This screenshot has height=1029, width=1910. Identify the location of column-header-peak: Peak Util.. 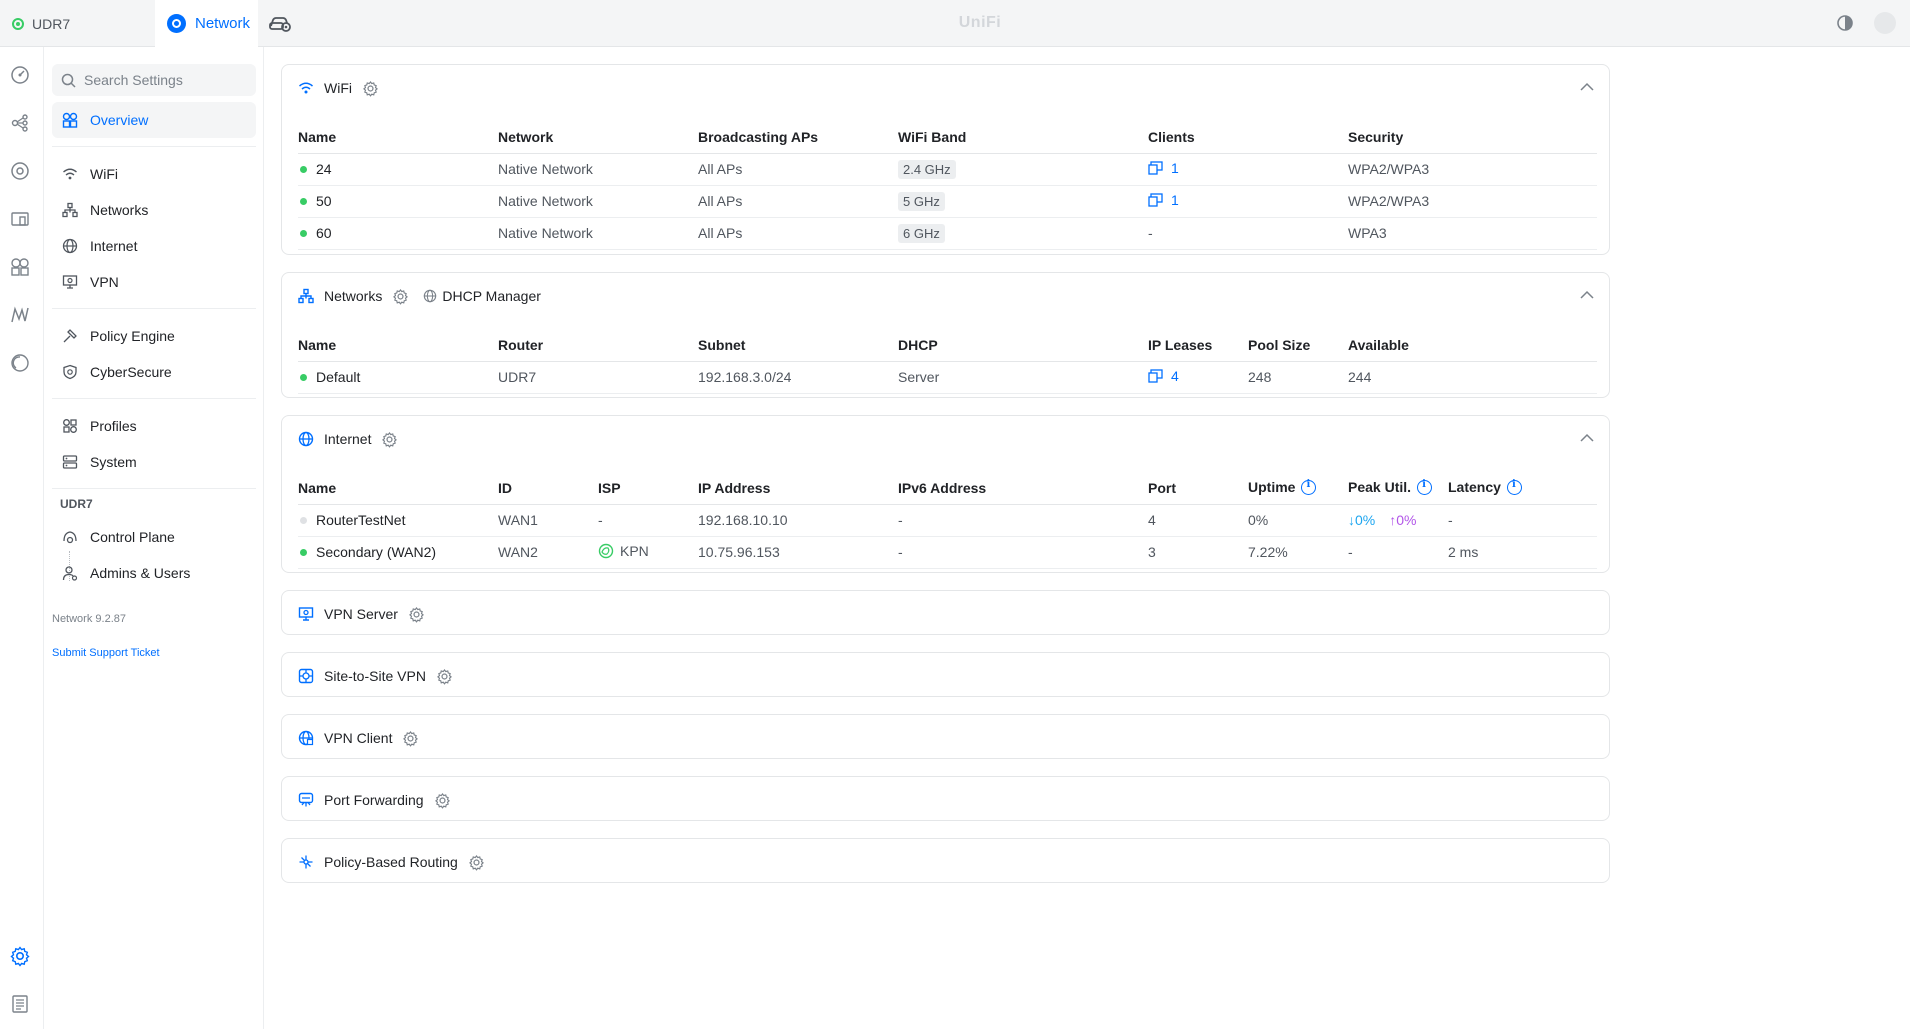
(1398, 488).